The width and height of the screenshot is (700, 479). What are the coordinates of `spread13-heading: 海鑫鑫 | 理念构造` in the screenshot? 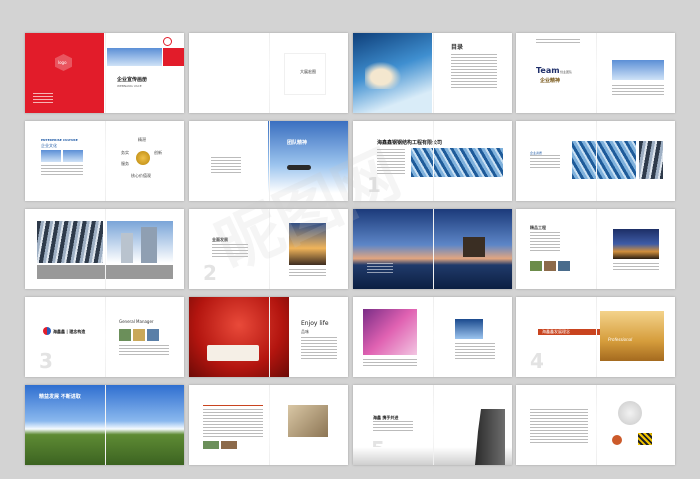 It's located at (69, 331).